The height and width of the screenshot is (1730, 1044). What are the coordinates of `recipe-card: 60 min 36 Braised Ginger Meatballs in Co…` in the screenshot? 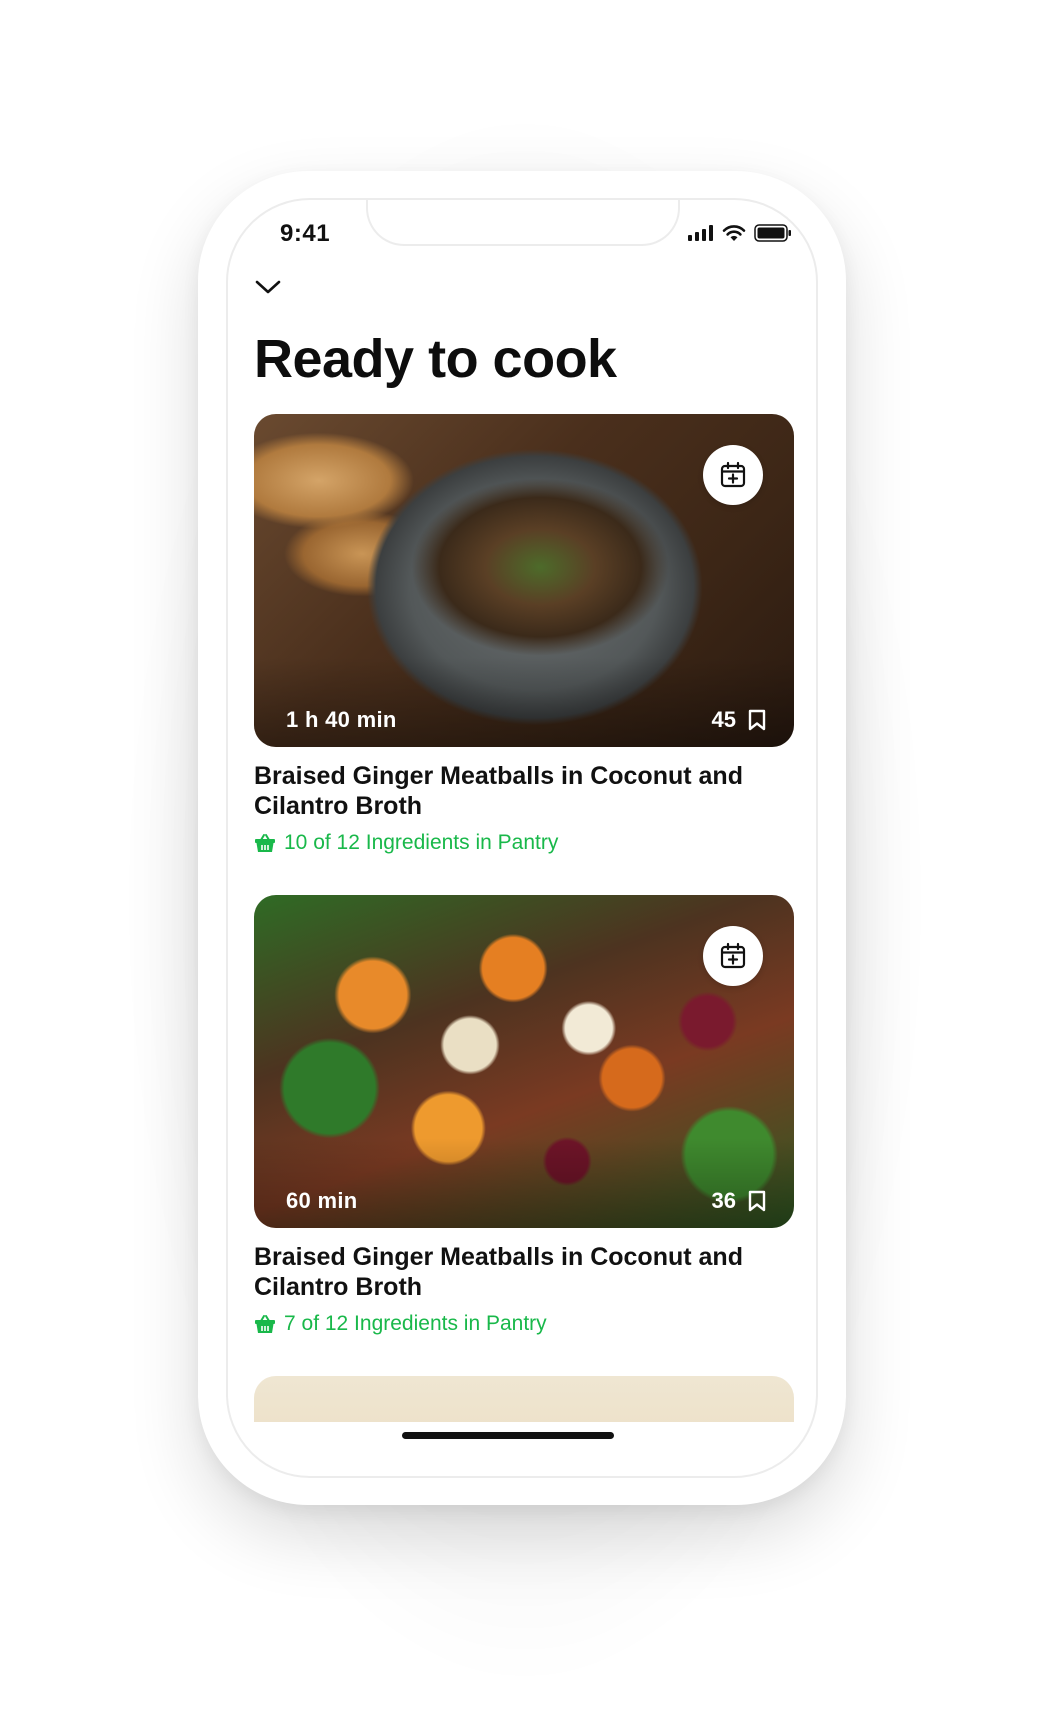 It's located at (524, 1115).